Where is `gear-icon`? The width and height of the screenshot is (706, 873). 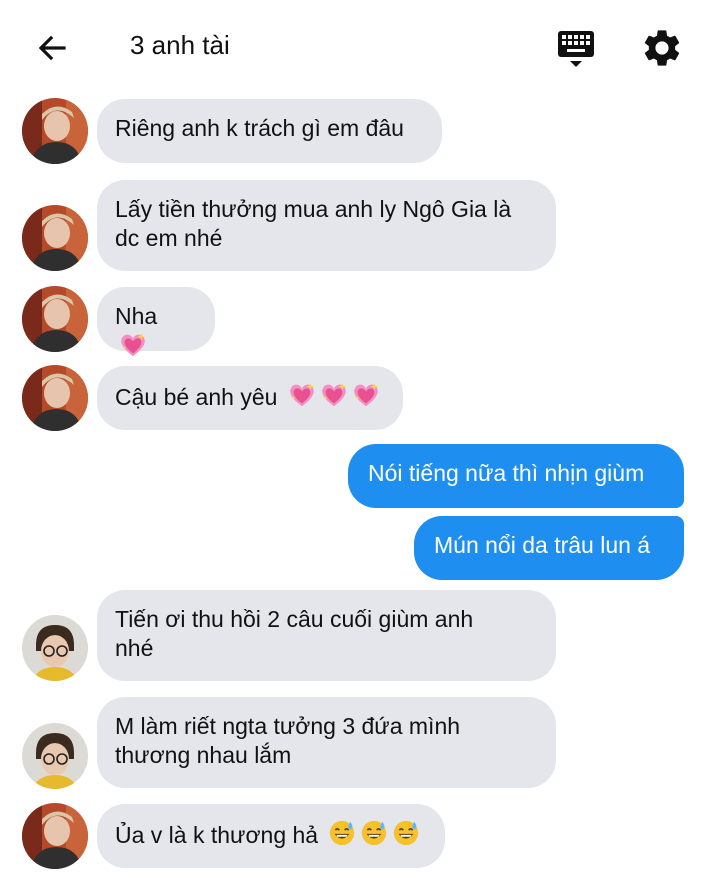 gear-icon is located at coordinates (662, 48).